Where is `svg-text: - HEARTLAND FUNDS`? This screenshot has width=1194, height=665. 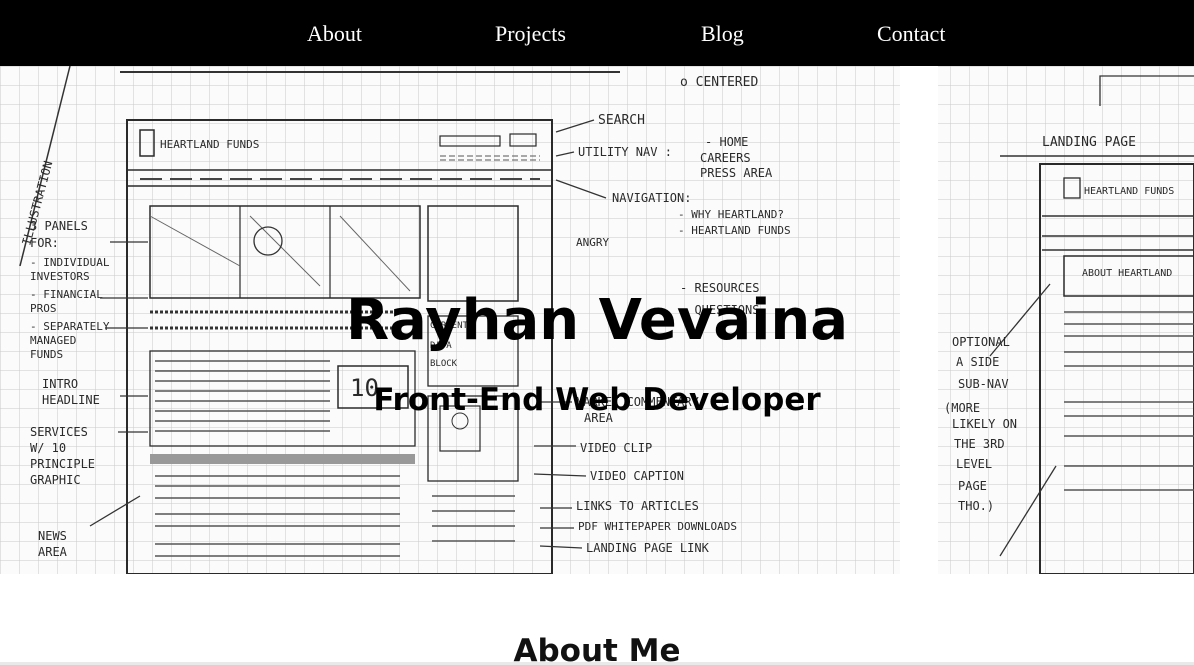 svg-text: - HEARTLAND FUNDS is located at coordinates (734, 230).